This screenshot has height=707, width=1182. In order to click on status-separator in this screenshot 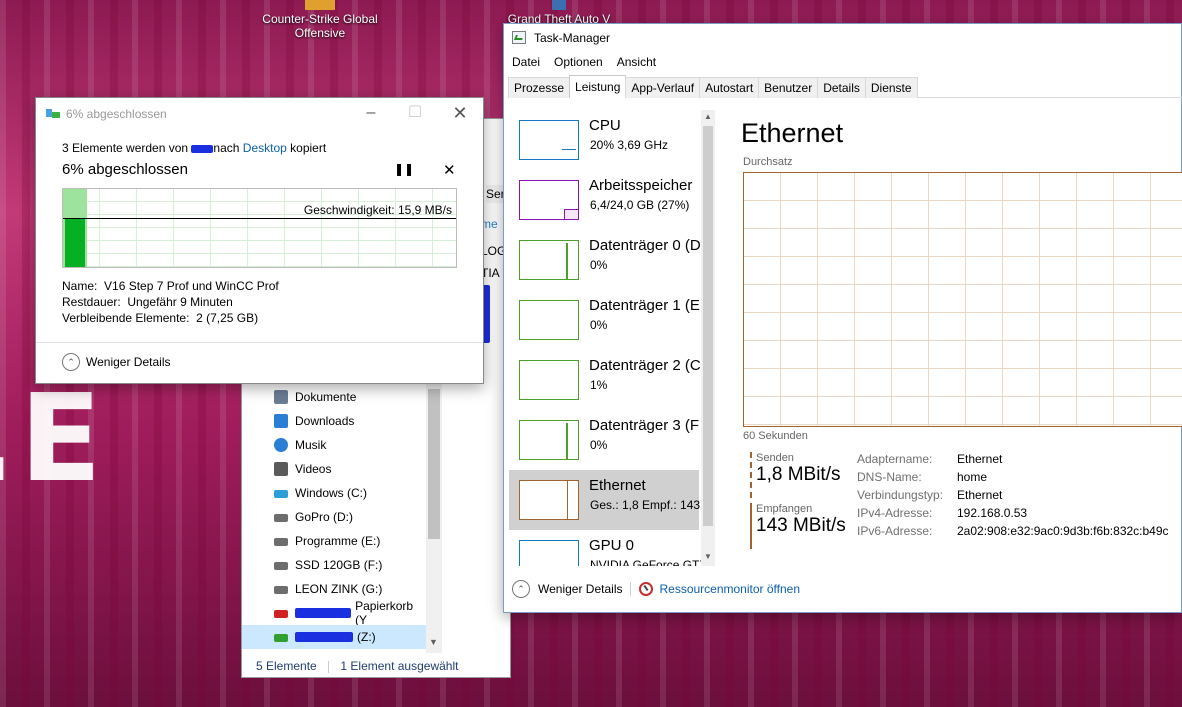, I will do `click(329, 666)`.